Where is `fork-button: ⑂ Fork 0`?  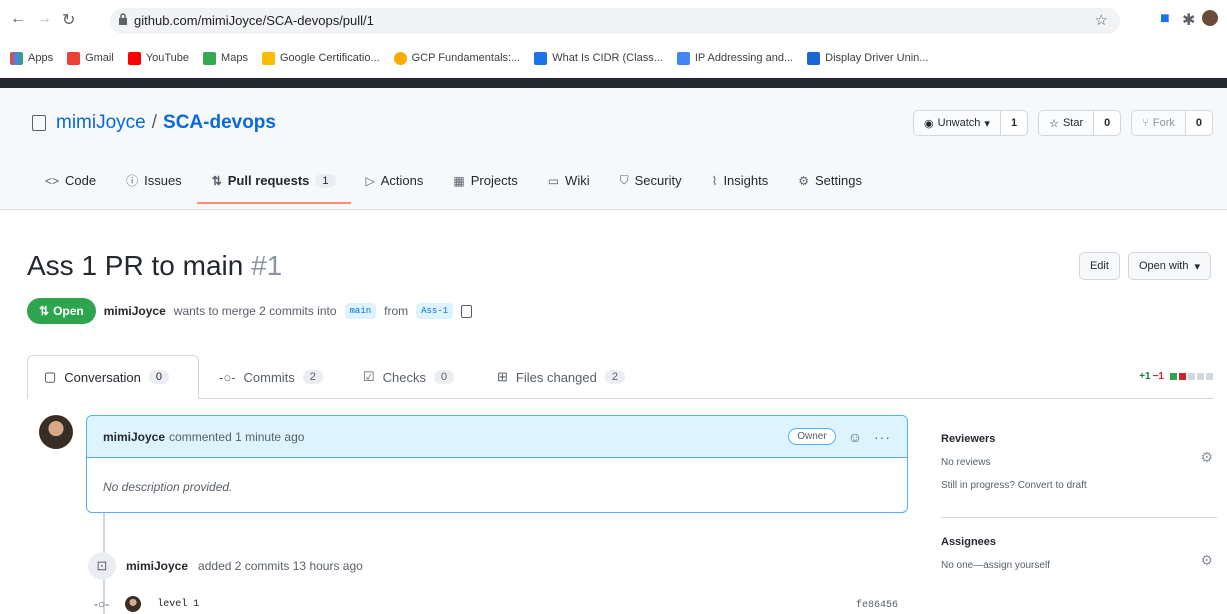
fork-button: ⑂ Fork 0 is located at coordinates (1172, 123).